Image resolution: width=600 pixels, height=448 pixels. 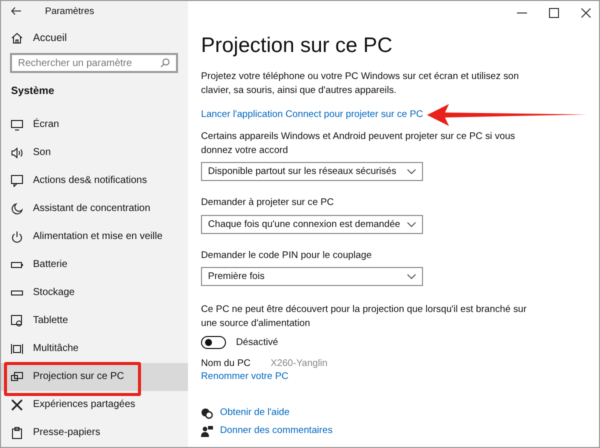 I want to click on nav-item: Alimentation et mise en veille, so click(x=94, y=236).